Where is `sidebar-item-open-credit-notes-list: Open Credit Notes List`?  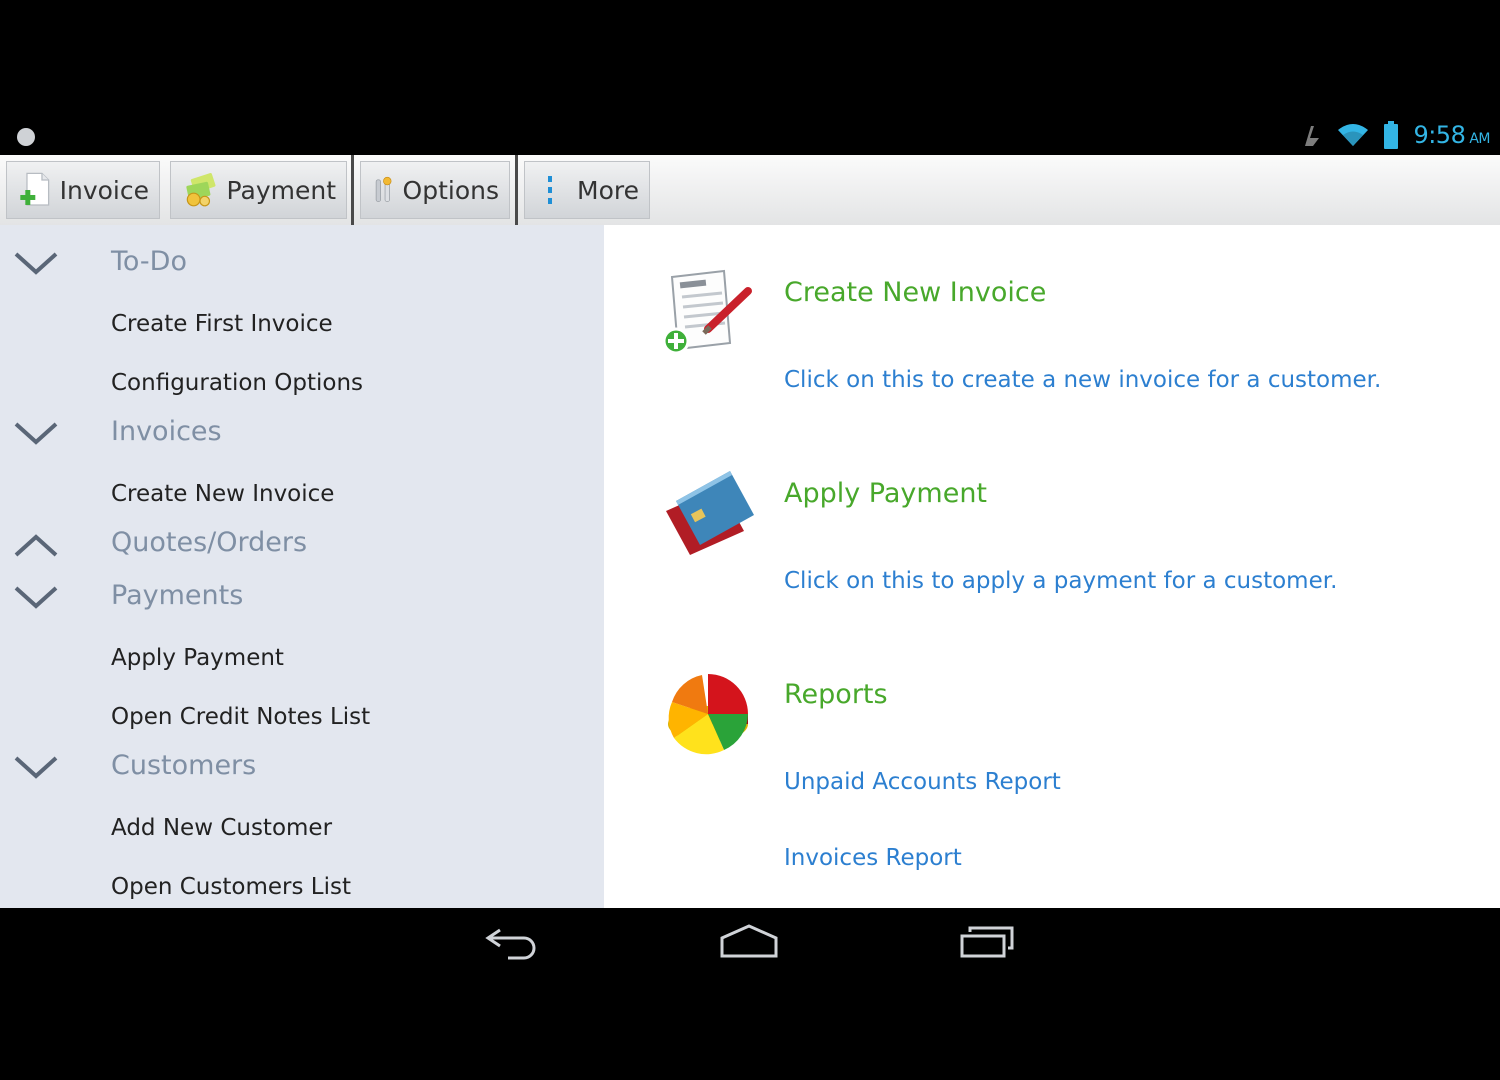
sidebar-item-open-credit-notes-list: Open Credit Notes List is located at coordinates (240, 717).